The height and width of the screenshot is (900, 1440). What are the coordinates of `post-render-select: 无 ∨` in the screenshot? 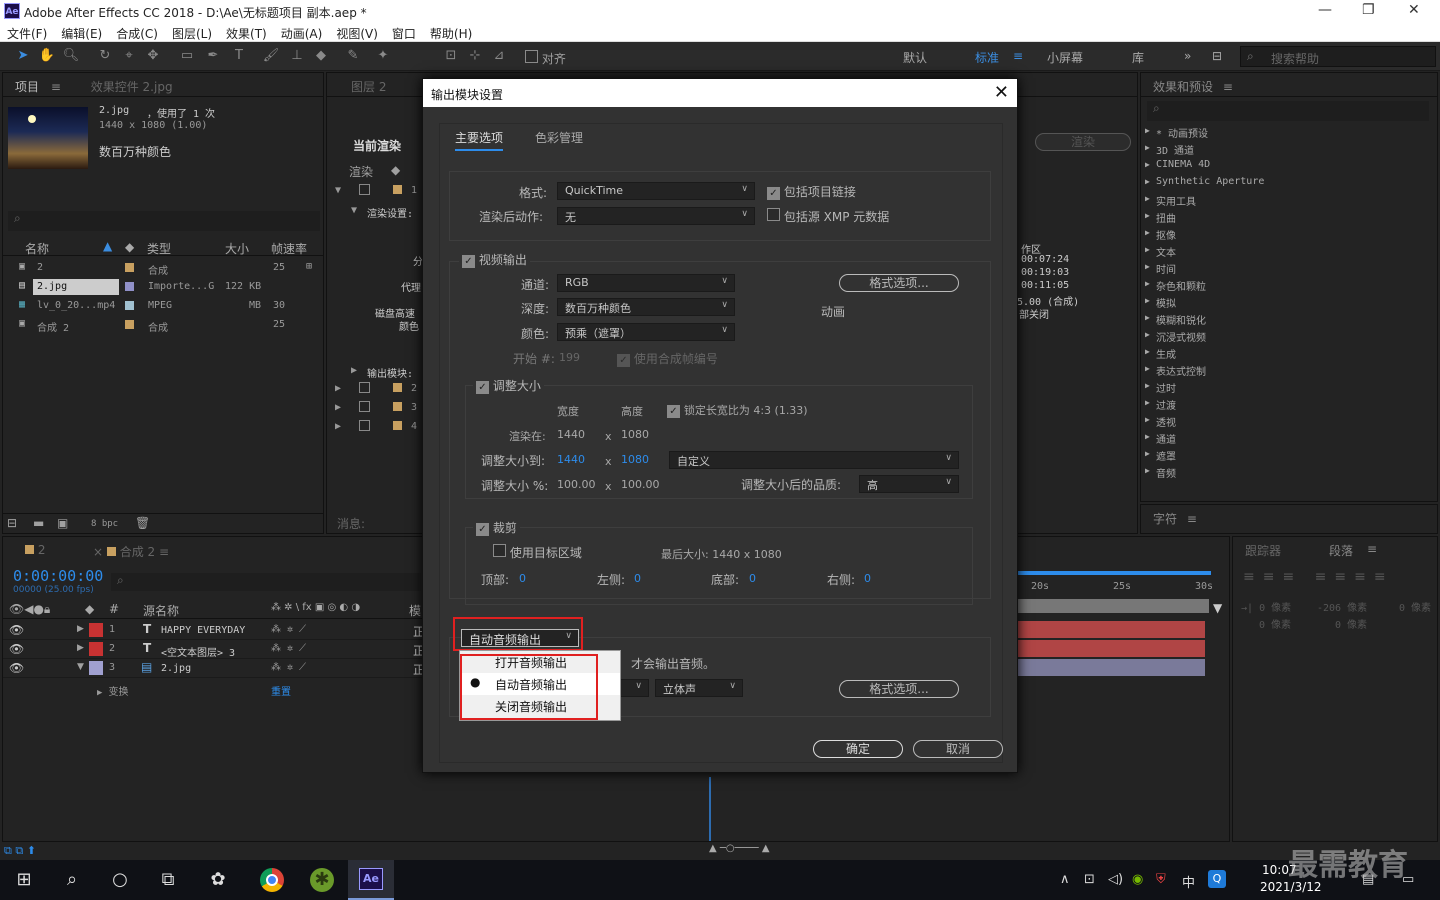 It's located at (656, 216).